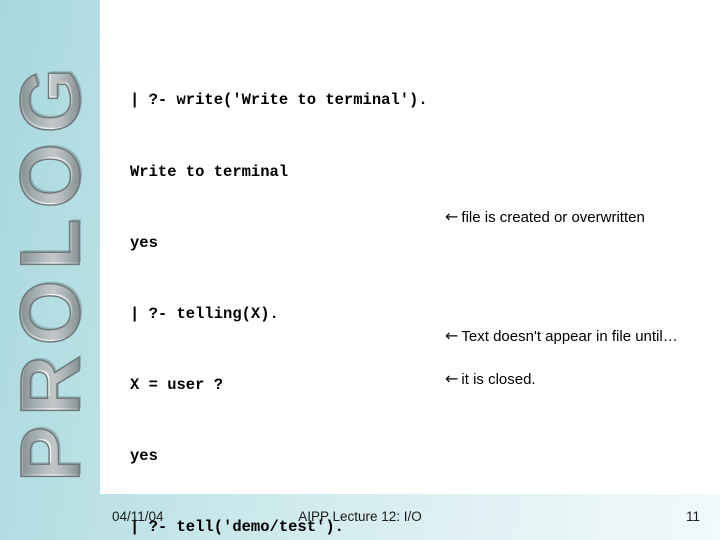 The height and width of the screenshot is (540, 720). I want to click on prolog-wordart-container: PROLOG, so click(50, 270).